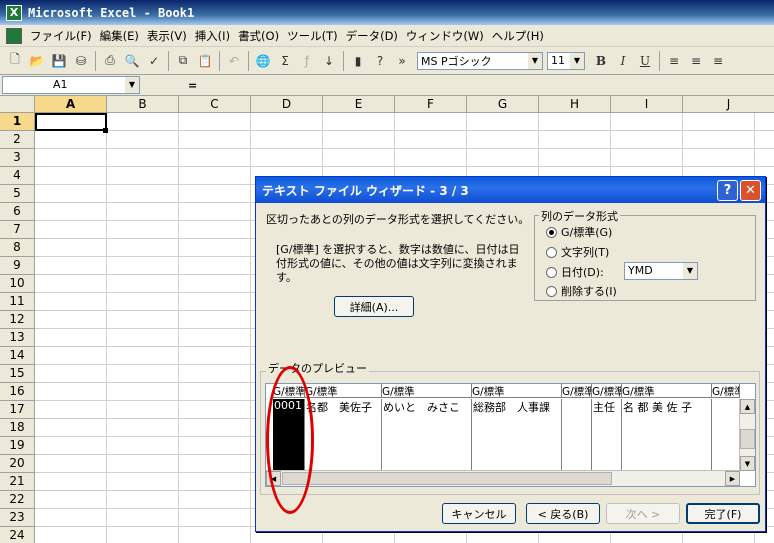 The image size is (774, 543). I want to click on dialog-title-bar: テキスト ファイル ウィザード - 3 / 3 ? ✕, so click(510, 190).